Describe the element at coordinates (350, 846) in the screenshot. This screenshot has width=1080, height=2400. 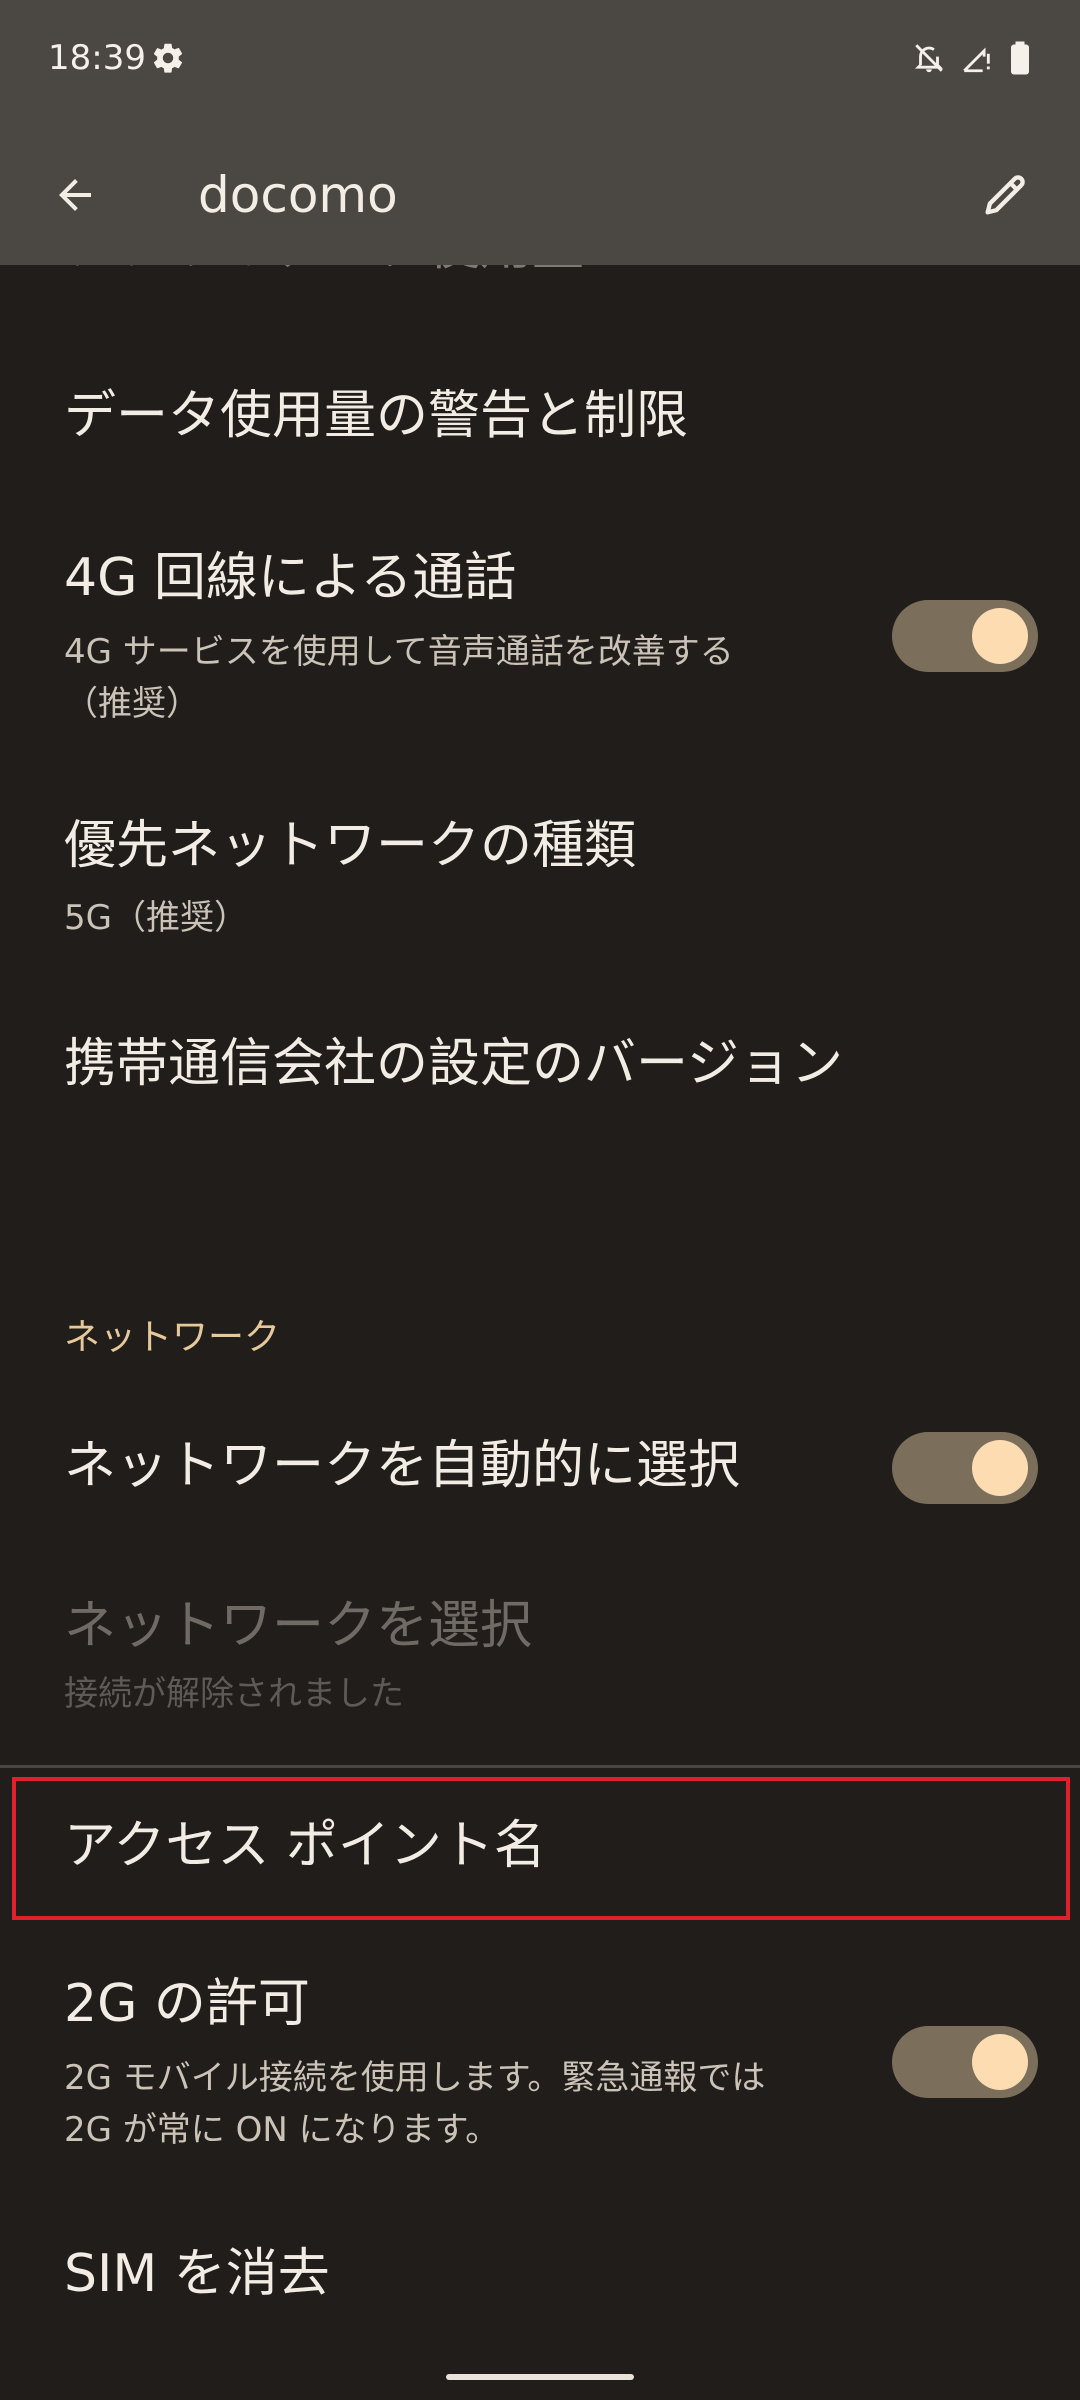
I see `preferred-network-type-title: 優先ネットワークの種類` at that location.